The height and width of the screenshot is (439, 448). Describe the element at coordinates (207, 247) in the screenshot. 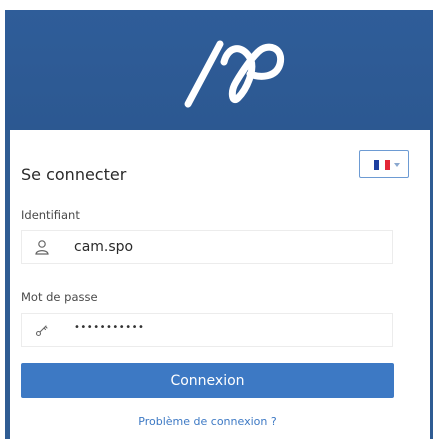

I see `username-field: cam.spo` at that location.